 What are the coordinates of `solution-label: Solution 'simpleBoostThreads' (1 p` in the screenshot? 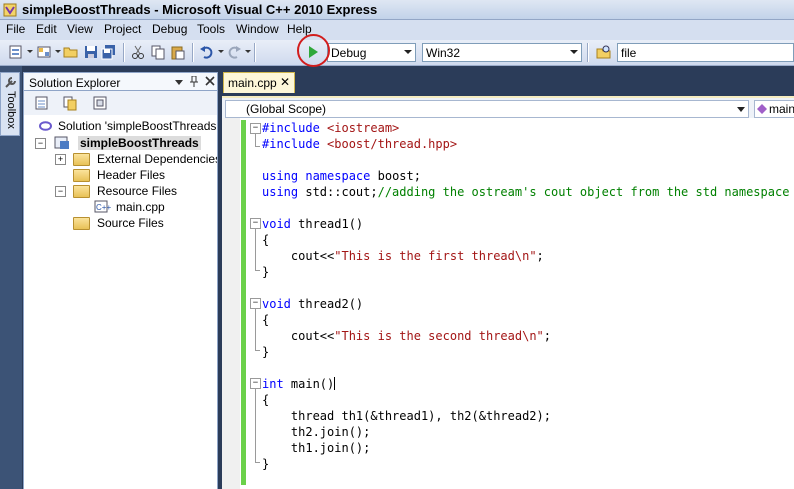 It's located at (138, 126).